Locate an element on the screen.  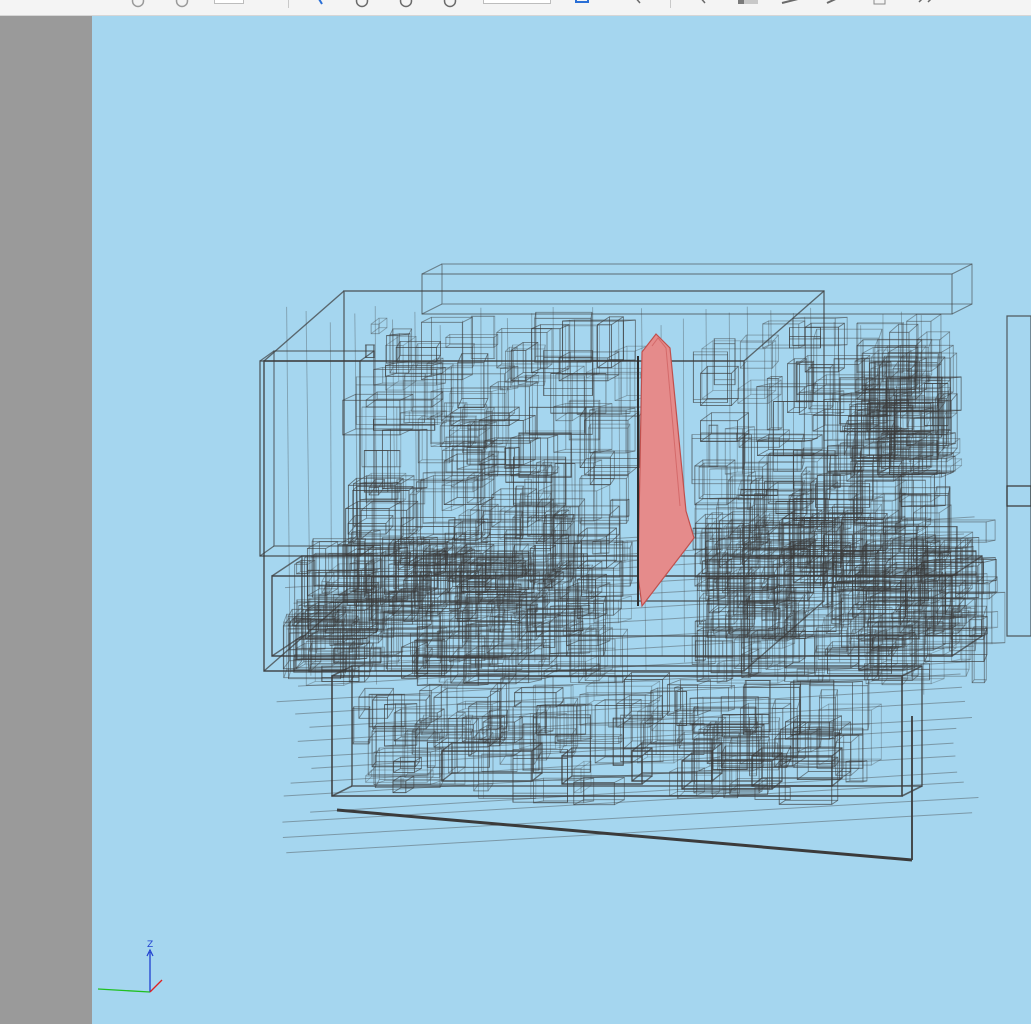
pointer-icon is located at coordinates (703, 4).